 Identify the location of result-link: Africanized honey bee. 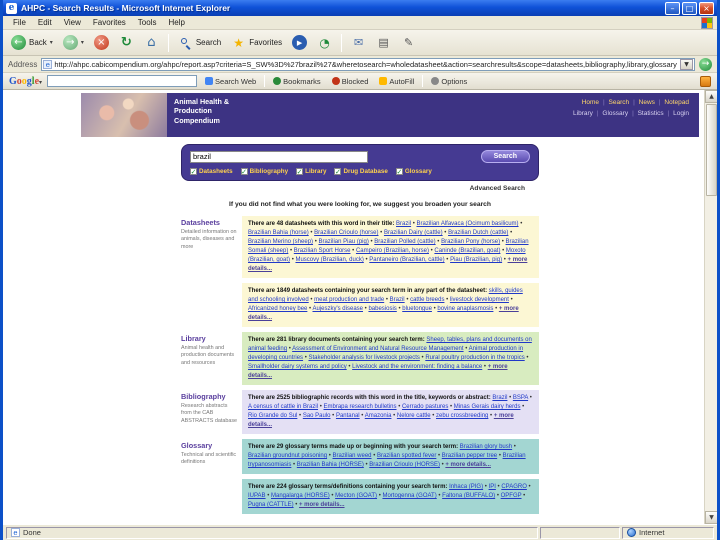
(277, 309).